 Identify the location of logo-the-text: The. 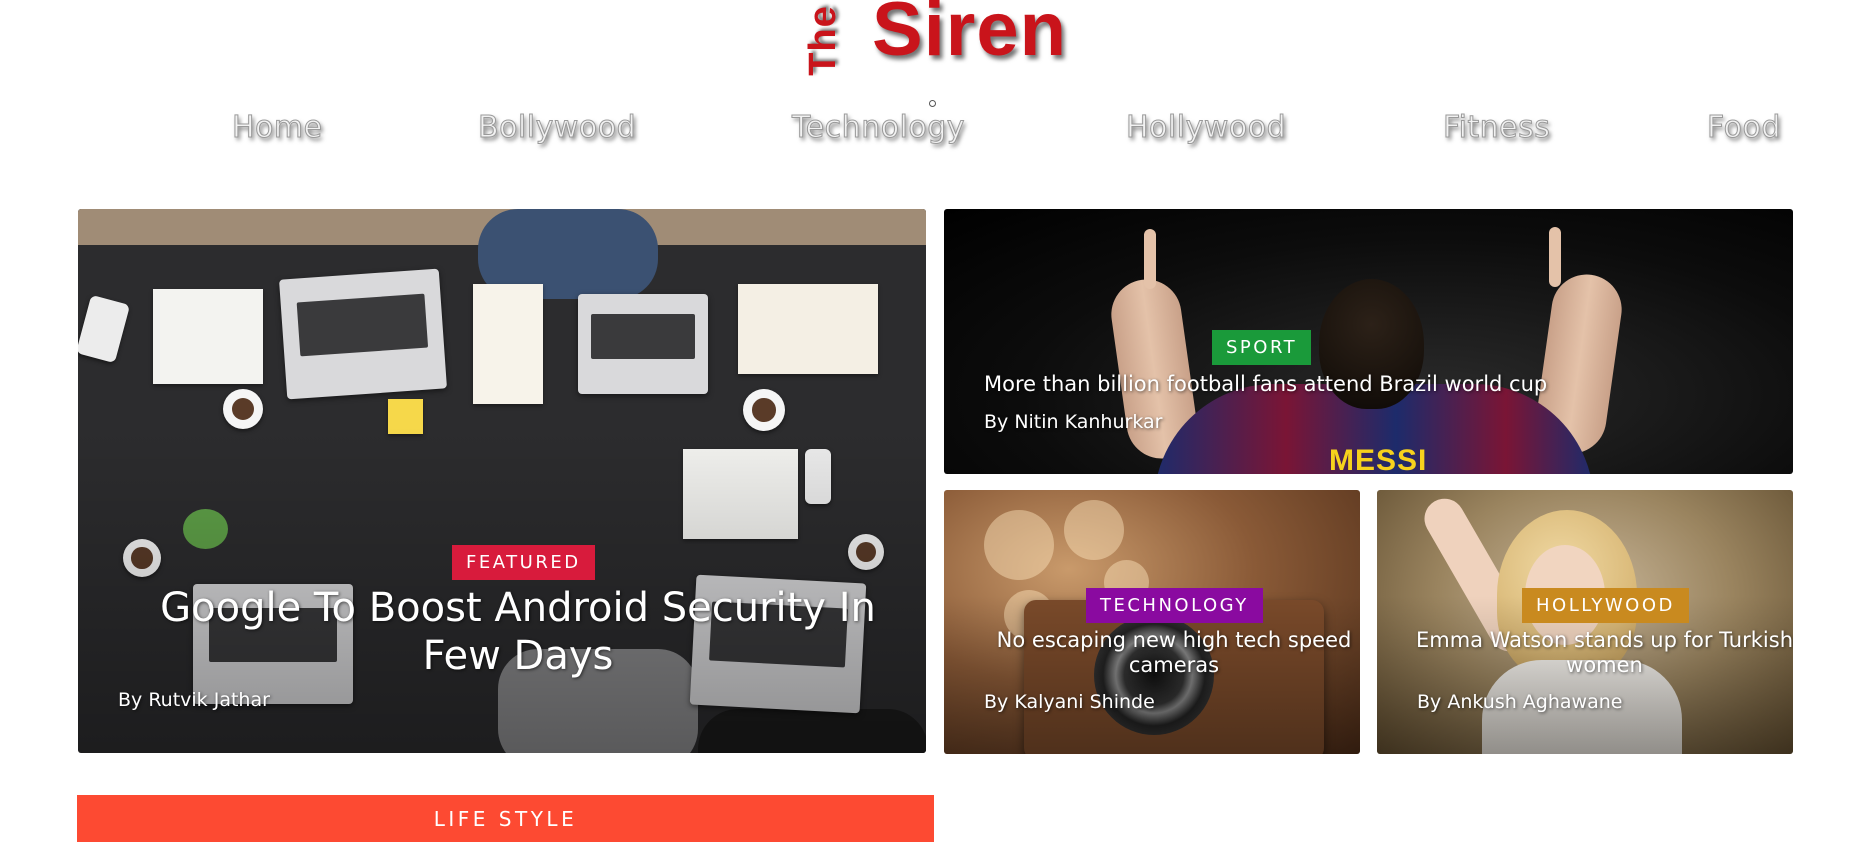
(822, 40).